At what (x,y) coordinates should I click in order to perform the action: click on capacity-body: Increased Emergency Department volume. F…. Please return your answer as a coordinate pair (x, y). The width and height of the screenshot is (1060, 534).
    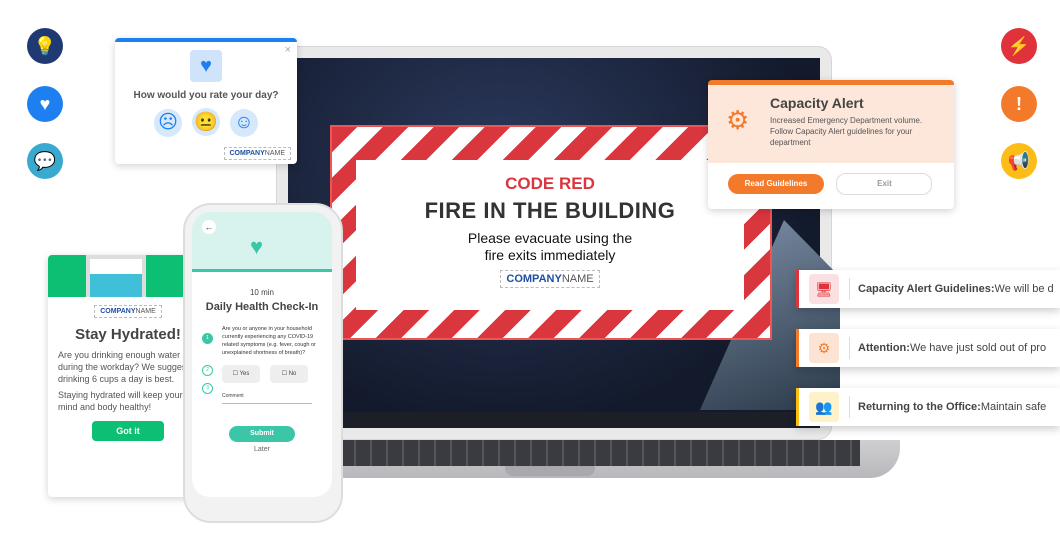
    Looking at the image, I should click on (846, 131).